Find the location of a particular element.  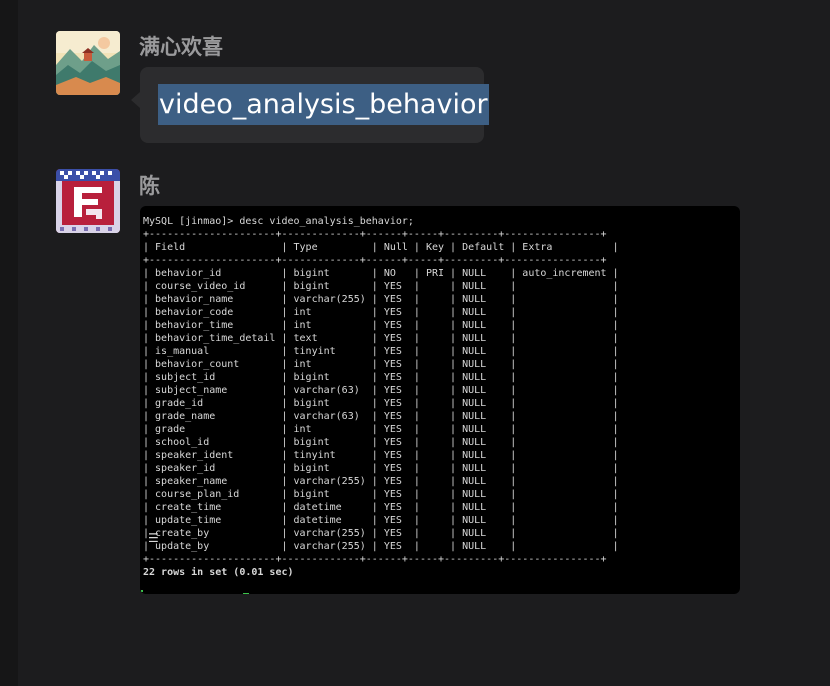

landscape-painting-icon is located at coordinates (88, 63).